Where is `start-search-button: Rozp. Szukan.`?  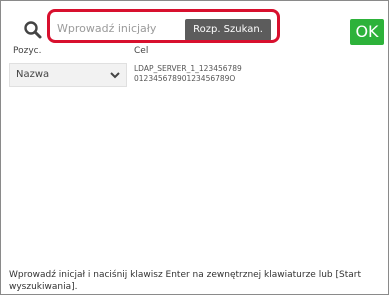
start-search-button: Rozp. Szukan. is located at coordinates (228, 30).